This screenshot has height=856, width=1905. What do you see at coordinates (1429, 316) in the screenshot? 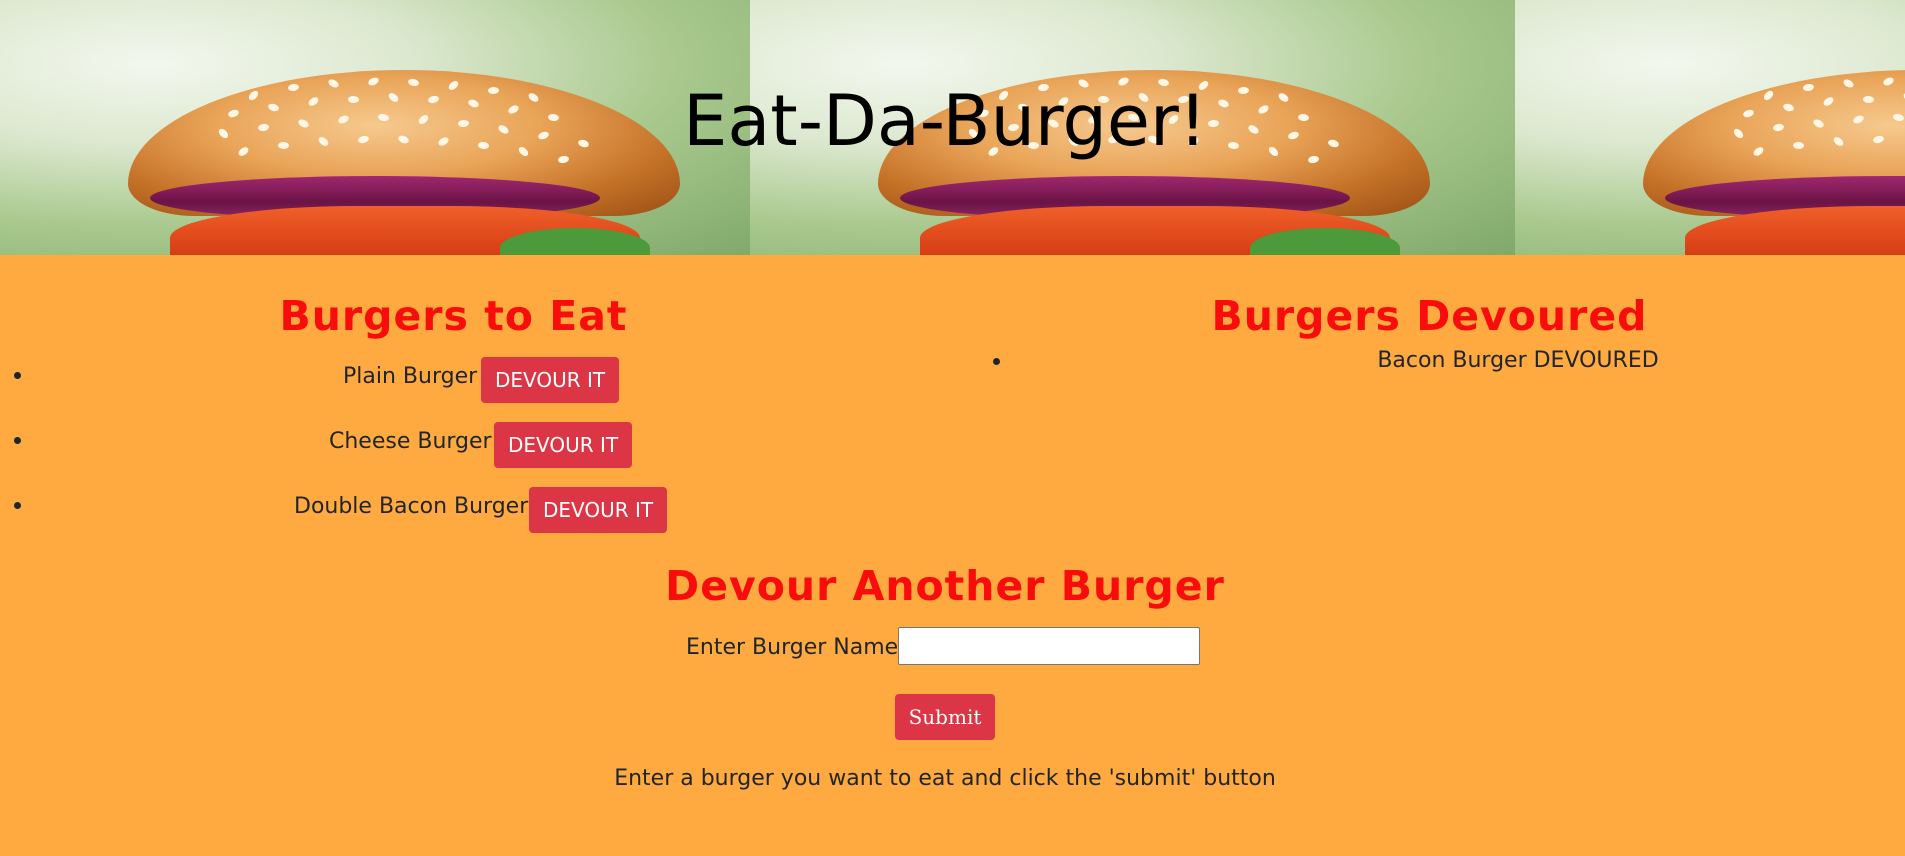
I see `burgers-devoured-heading: Burgers Devoured` at bounding box center [1429, 316].